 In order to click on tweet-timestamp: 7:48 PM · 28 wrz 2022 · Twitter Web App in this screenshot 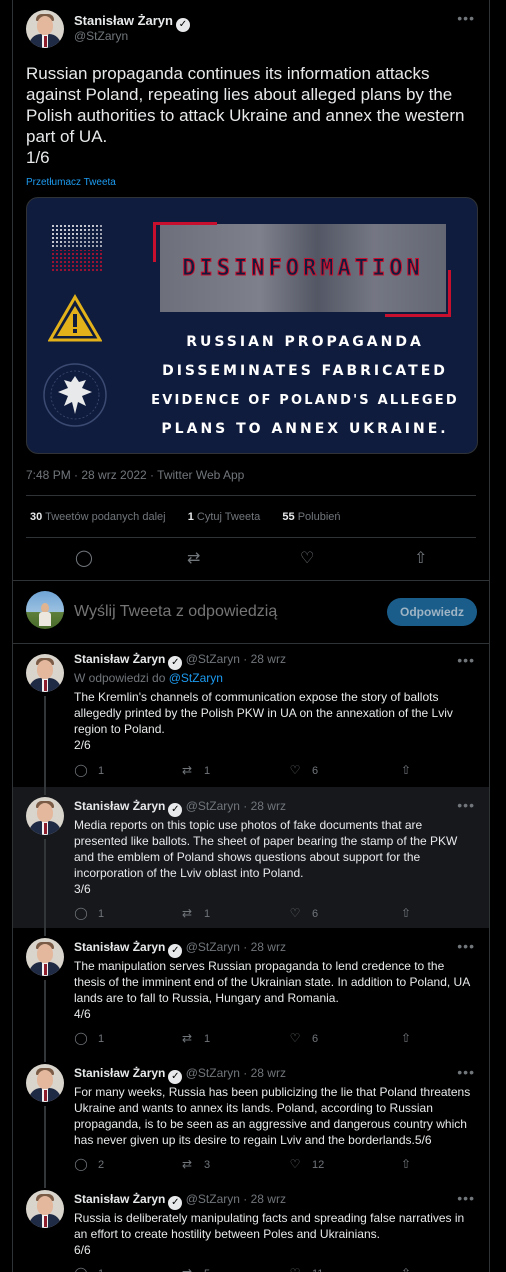, I will do `click(135, 475)`.